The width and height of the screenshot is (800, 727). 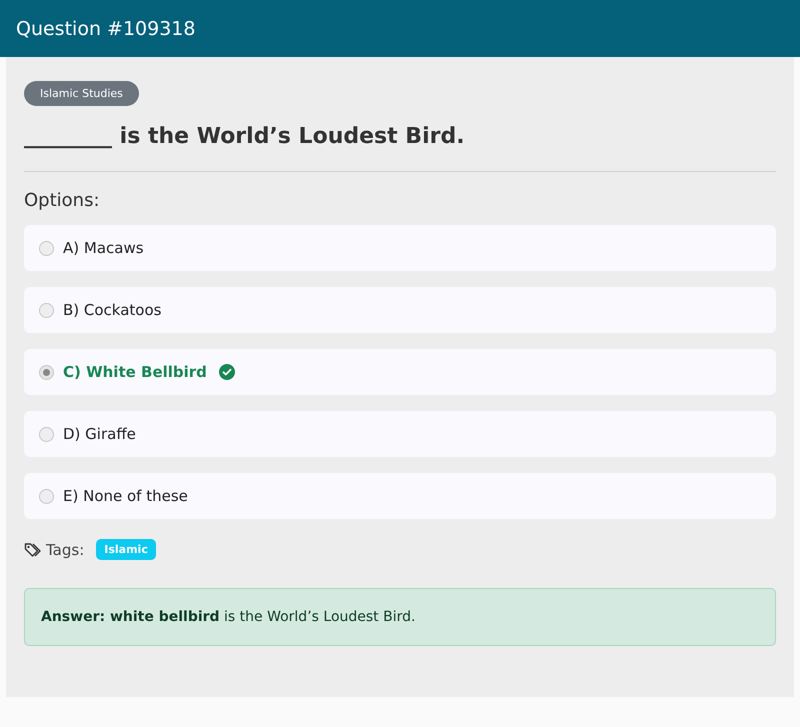 I want to click on tags-label: Tags:, so click(x=65, y=549).